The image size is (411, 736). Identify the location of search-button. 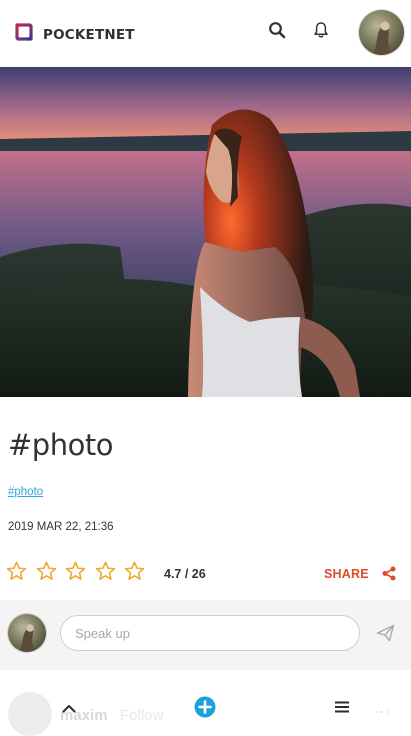
(277, 32).